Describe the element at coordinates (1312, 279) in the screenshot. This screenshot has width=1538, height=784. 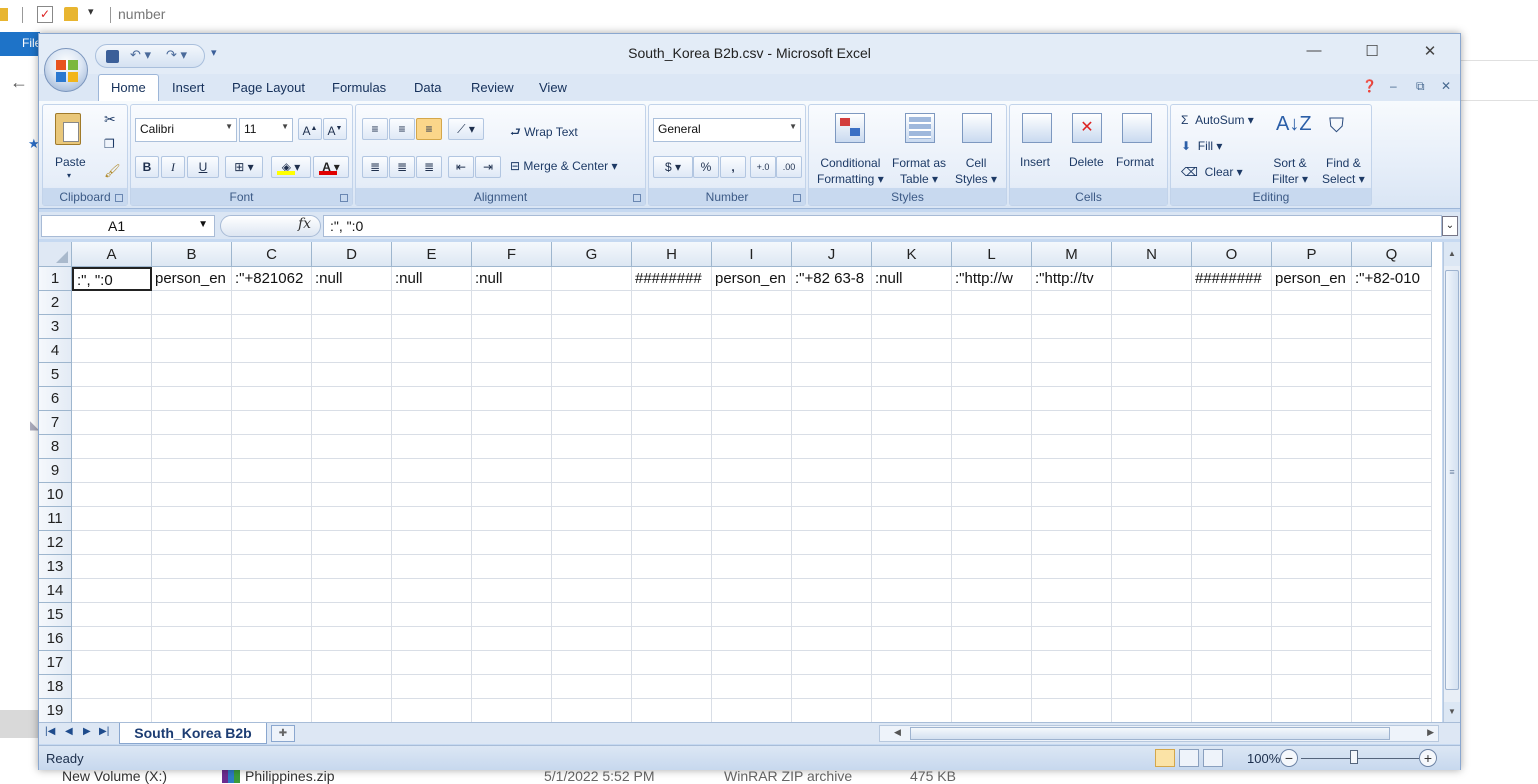
I see `cell-p1: person_en` at that location.